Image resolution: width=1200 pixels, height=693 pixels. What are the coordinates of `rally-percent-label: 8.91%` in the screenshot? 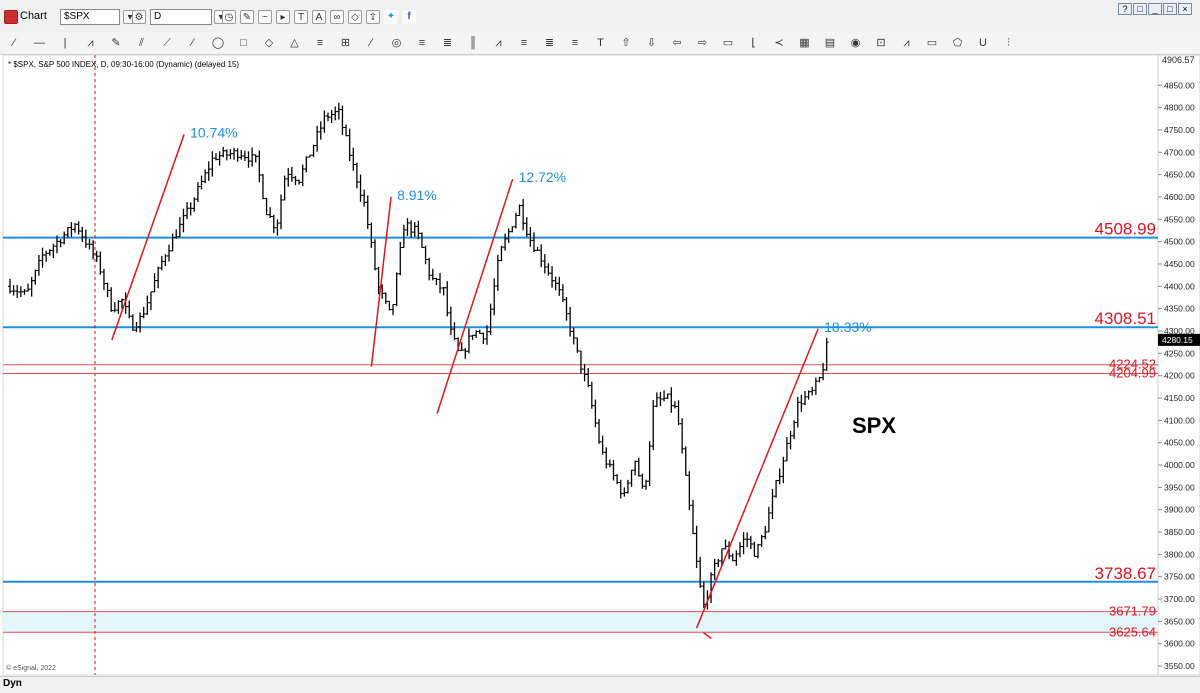 It's located at (417, 195).